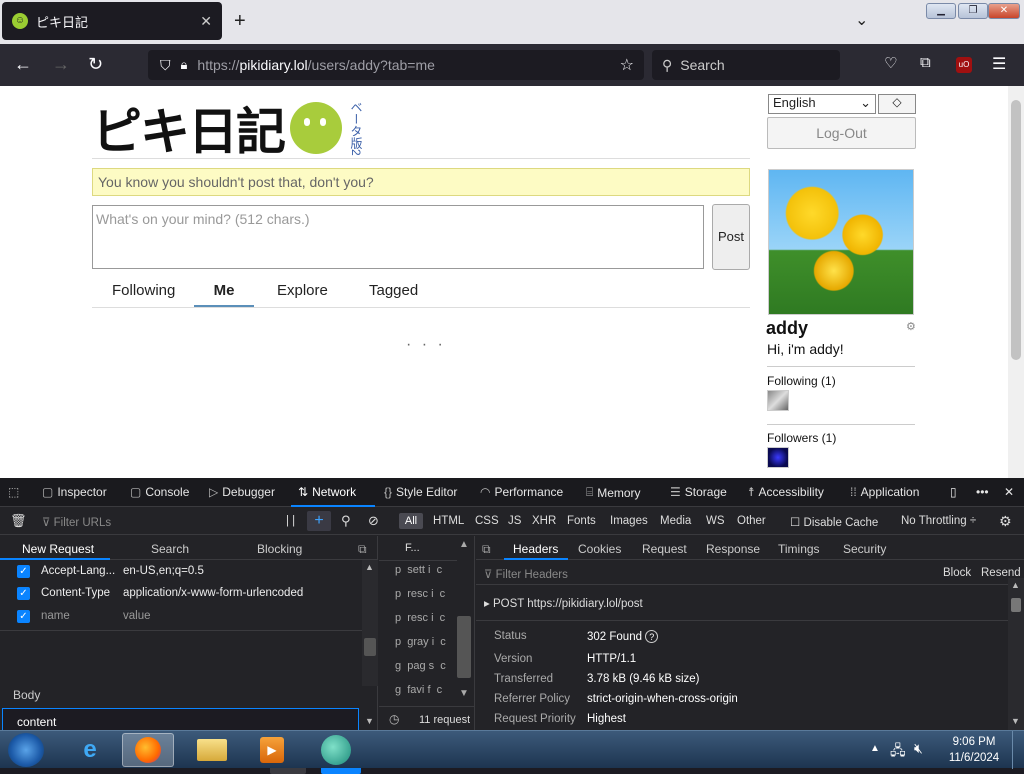 The height and width of the screenshot is (774, 1024). I want to click on filter-css: CSS, so click(487, 521).